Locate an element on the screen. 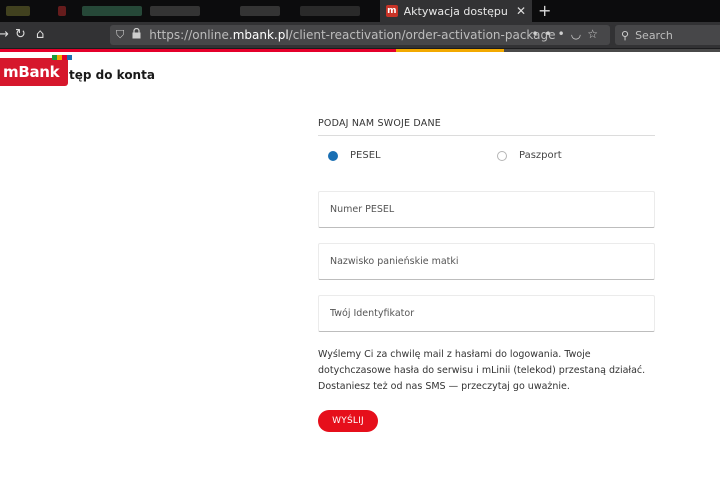 This screenshot has width=720, height=500. search-icon: ⚲ is located at coordinates (625, 35).